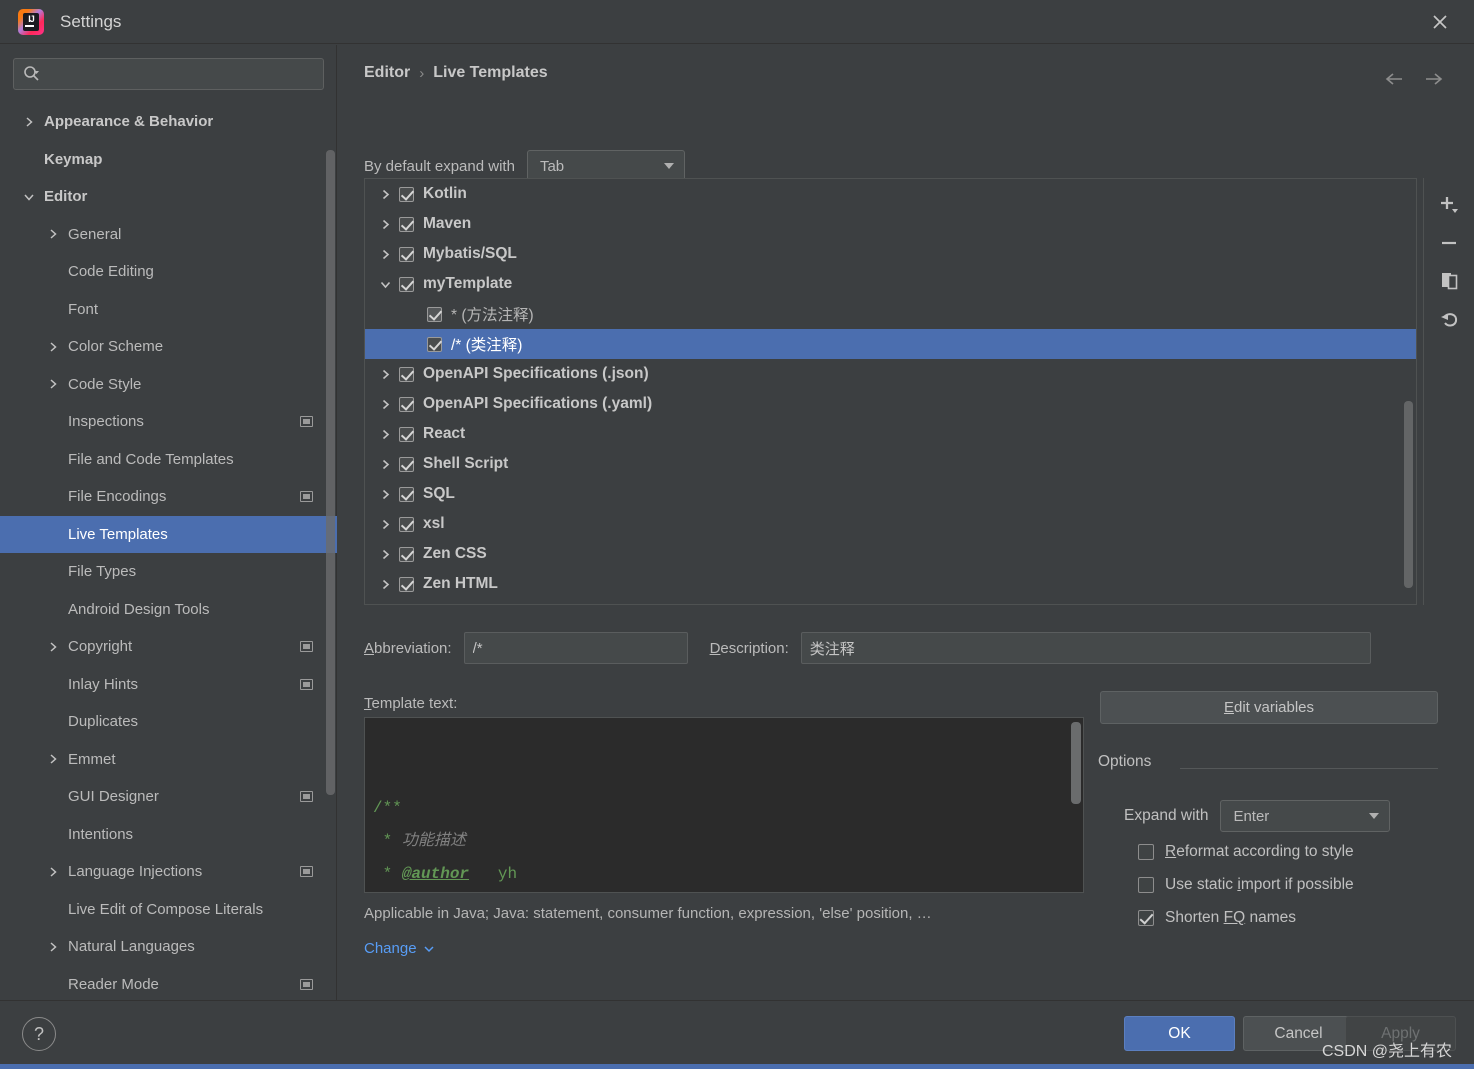  What do you see at coordinates (890, 374) in the screenshot?
I see `template-tree-row: OpenAPI Specifications (.json)` at bounding box center [890, 374].